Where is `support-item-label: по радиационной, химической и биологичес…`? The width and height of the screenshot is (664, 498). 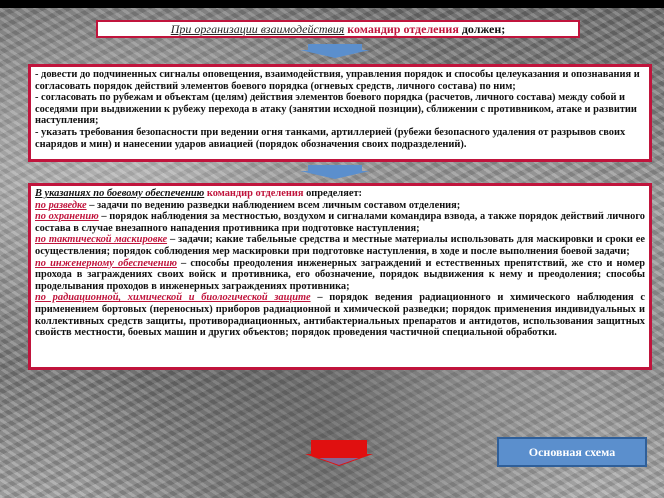
support-item-label: по радиационной, химической и биологичес… is located at coordinates (173, 298).